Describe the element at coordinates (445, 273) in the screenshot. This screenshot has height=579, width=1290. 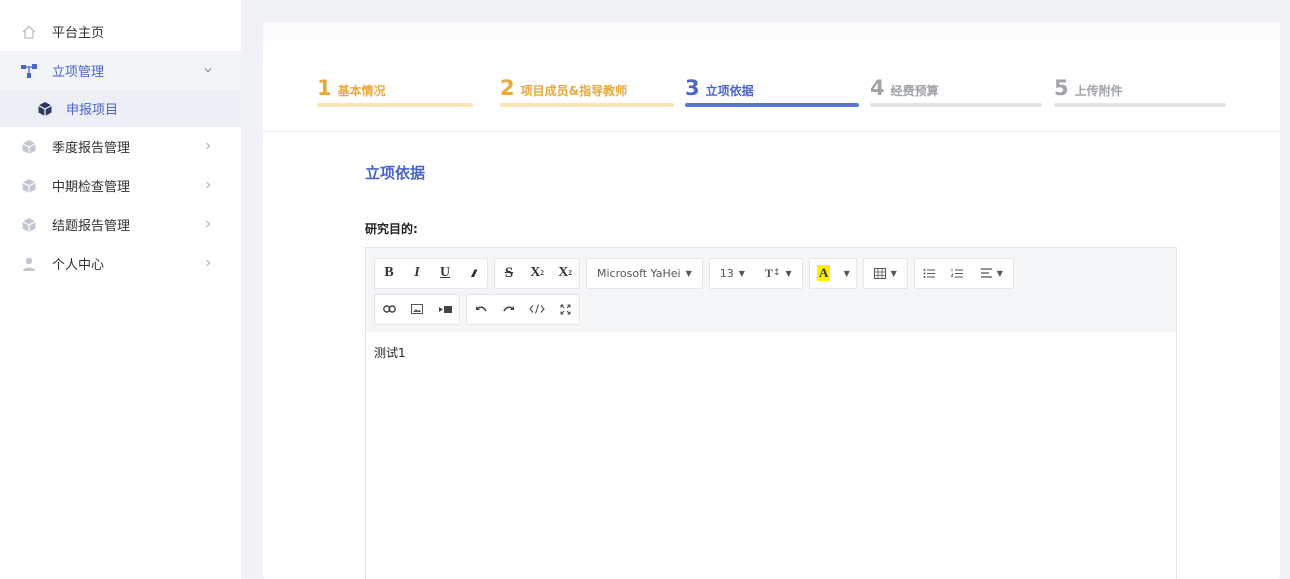
I see `underline-button: U` at that location.